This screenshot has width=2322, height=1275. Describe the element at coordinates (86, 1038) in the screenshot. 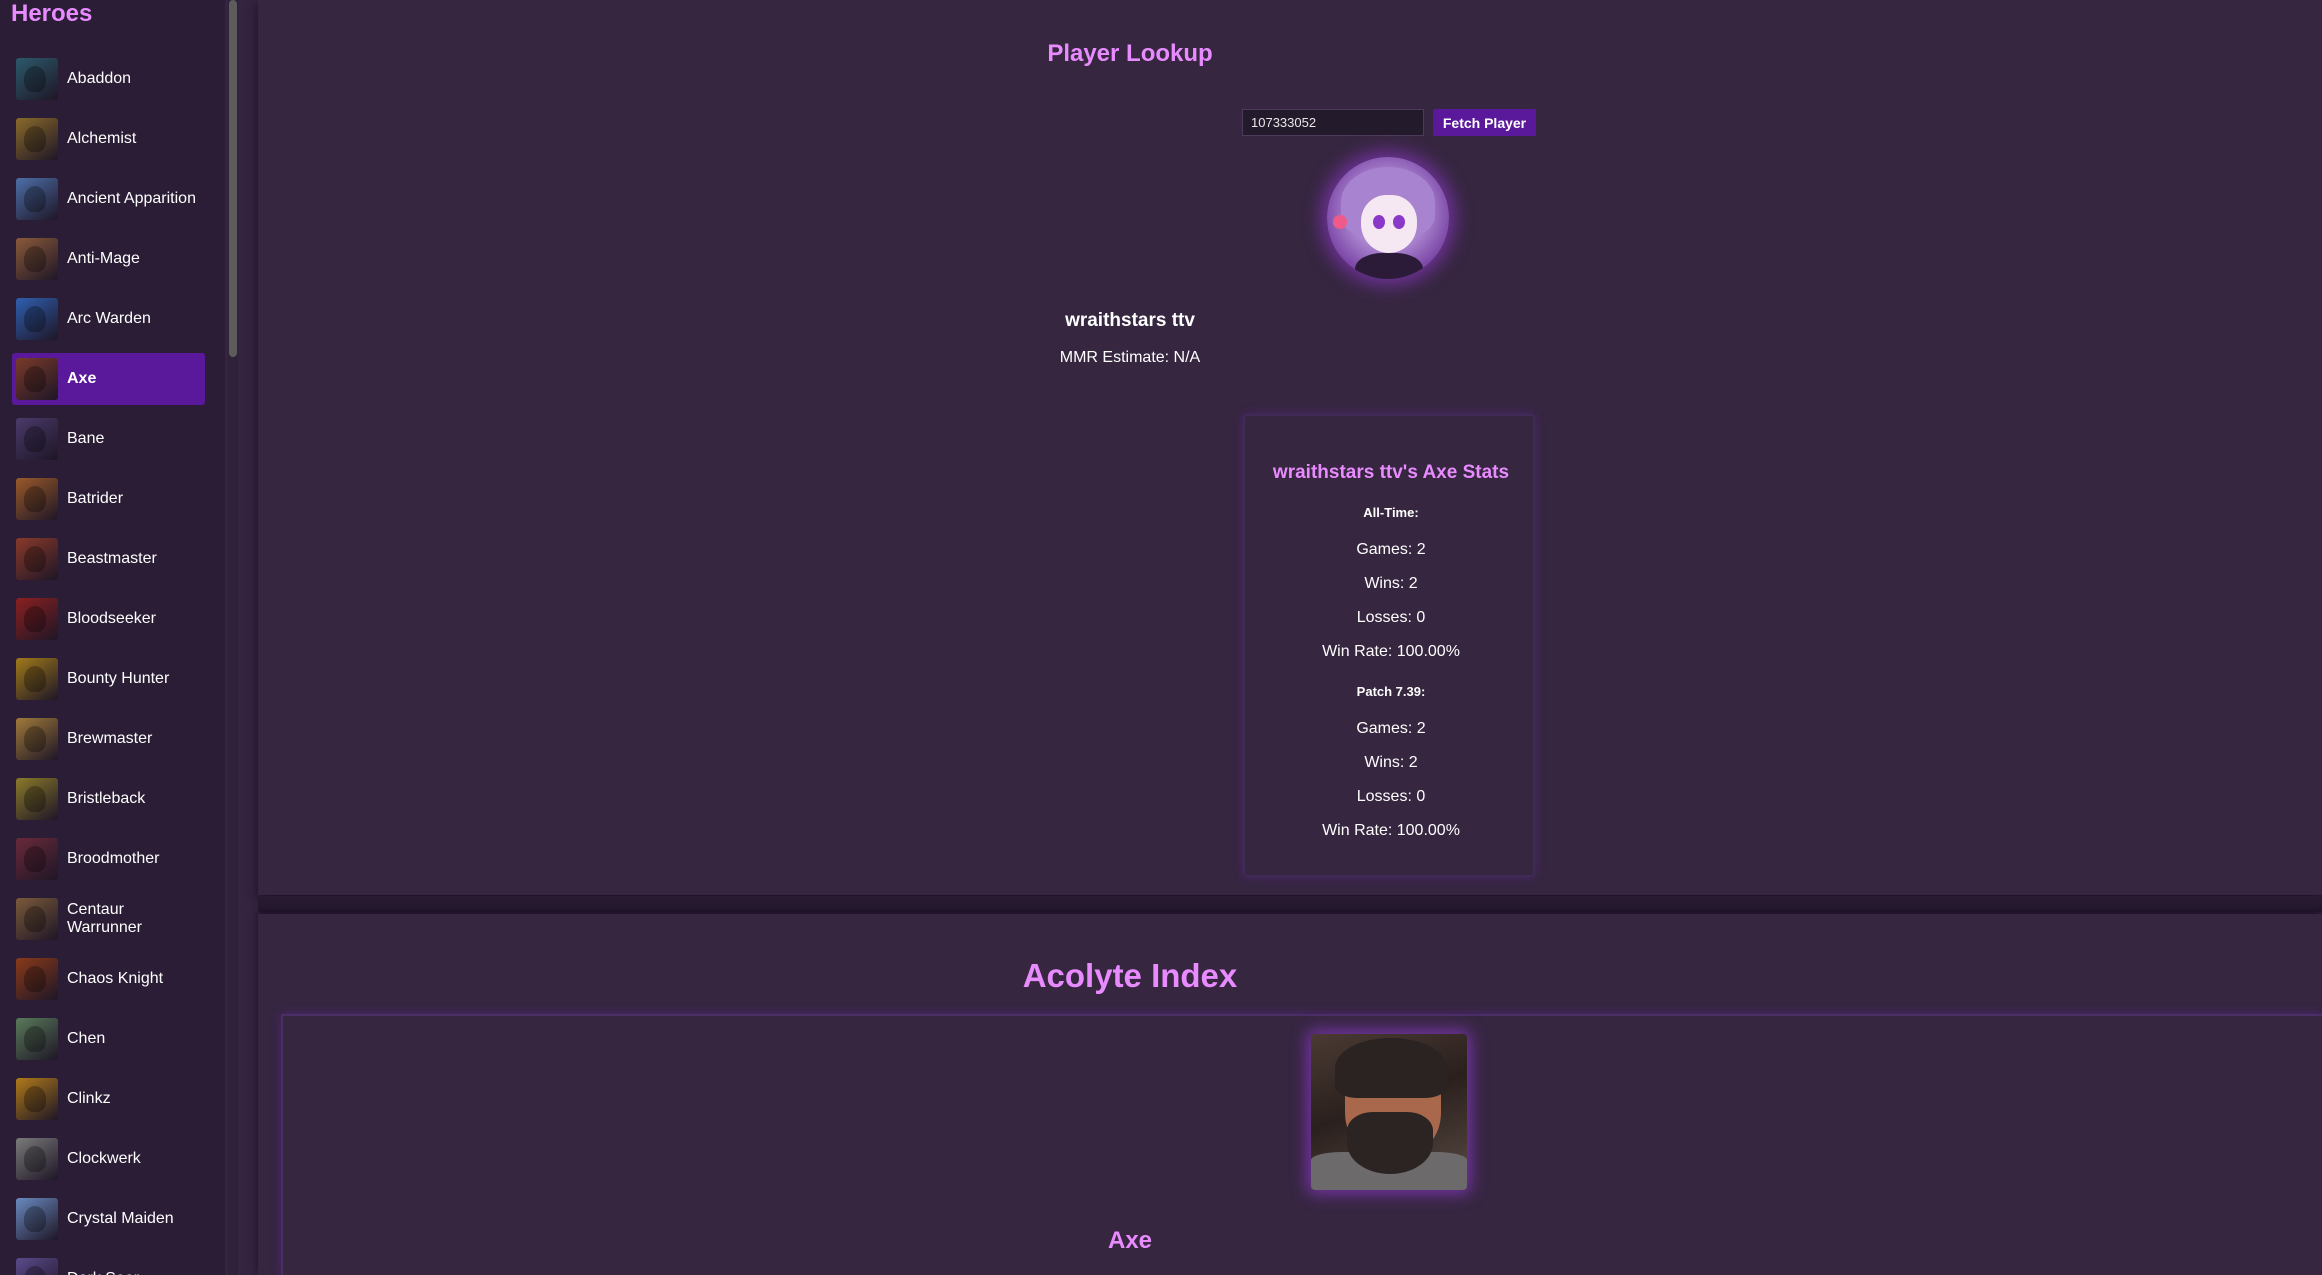

I see `hero-label: Chen` at that location.